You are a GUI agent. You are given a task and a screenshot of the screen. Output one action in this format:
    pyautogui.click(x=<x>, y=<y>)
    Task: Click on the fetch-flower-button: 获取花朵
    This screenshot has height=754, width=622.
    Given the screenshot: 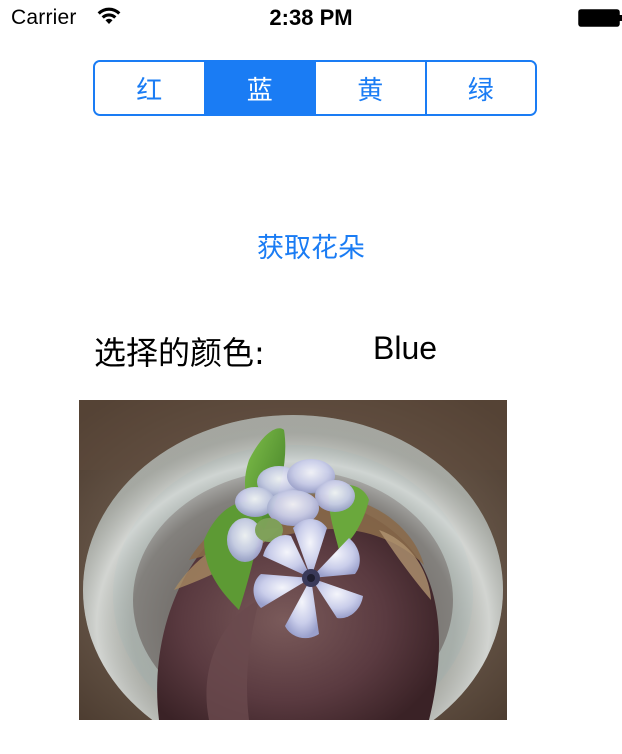 What is the action you would take?
    pyautogui.click(x=311, y=245)
    